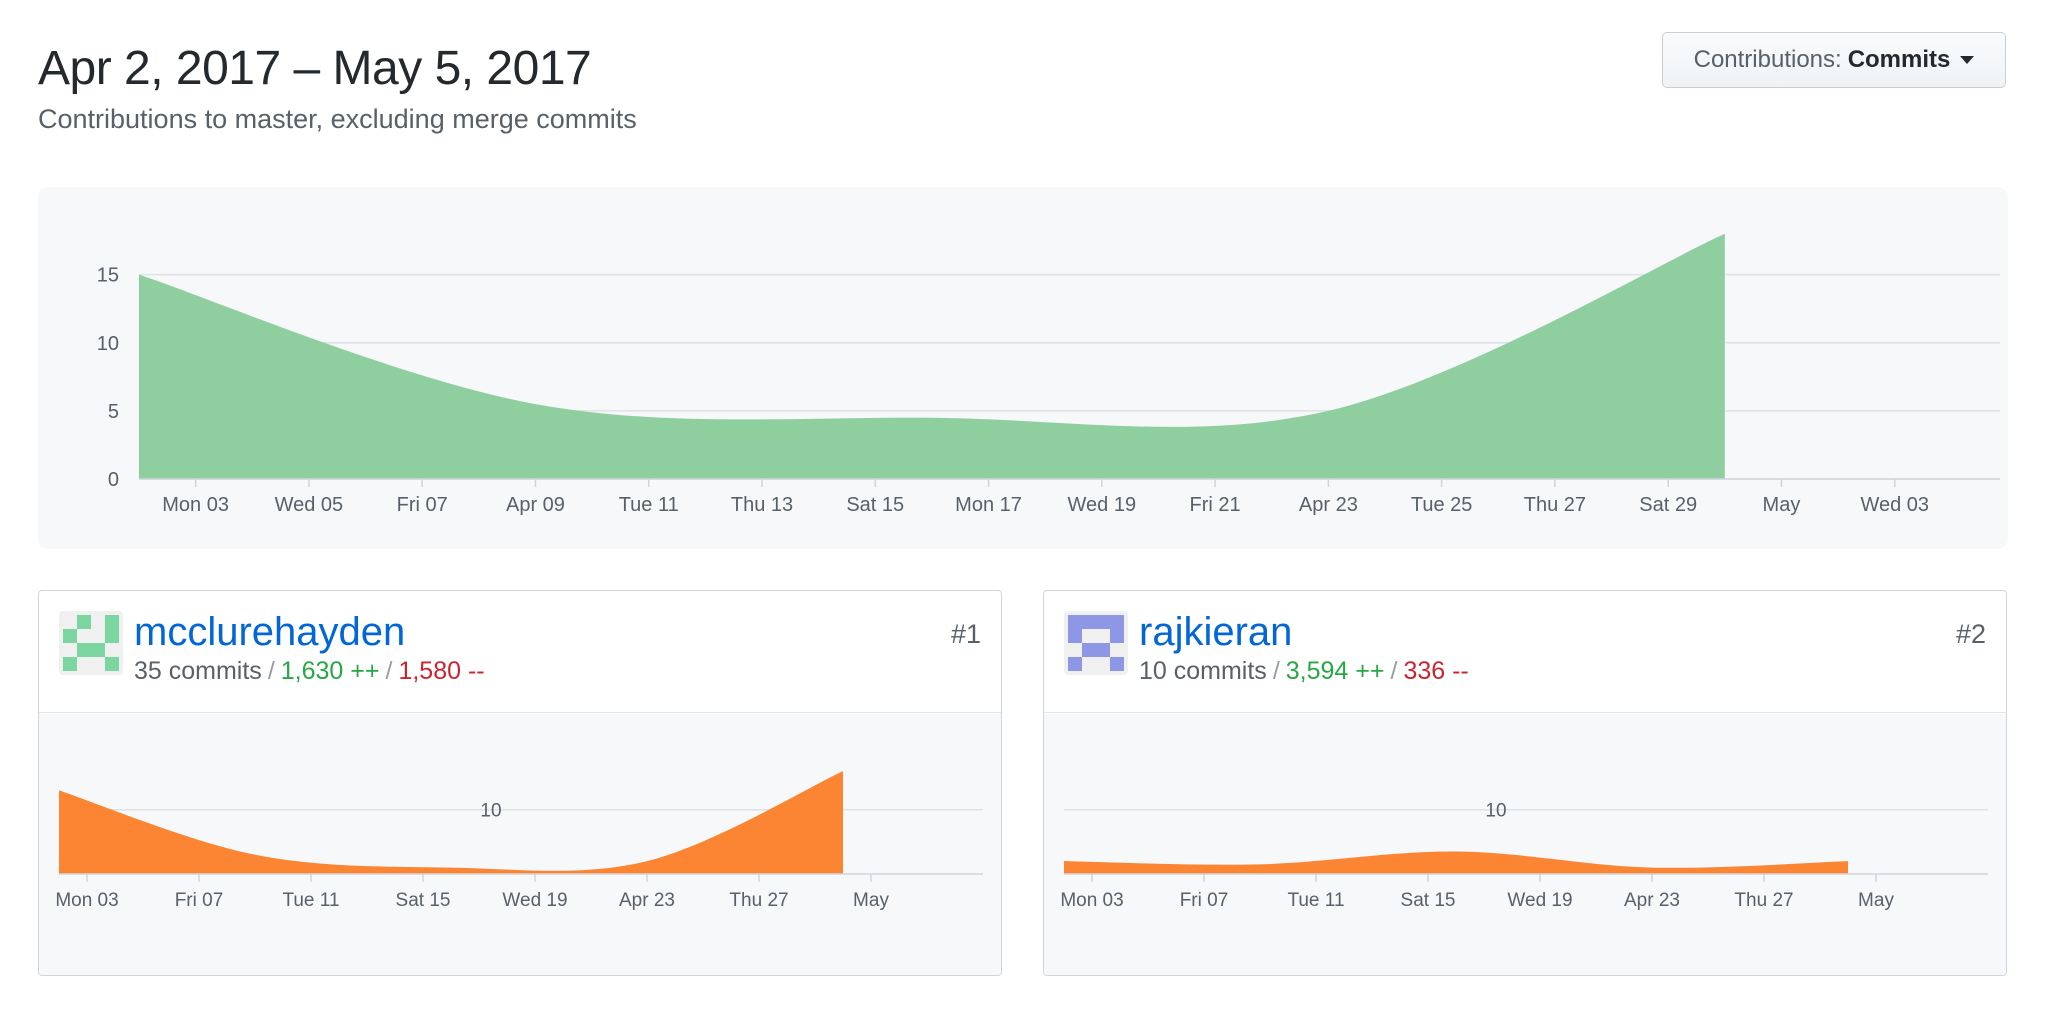  I want to click on contributions-value: Commits, so click(1899, 59).